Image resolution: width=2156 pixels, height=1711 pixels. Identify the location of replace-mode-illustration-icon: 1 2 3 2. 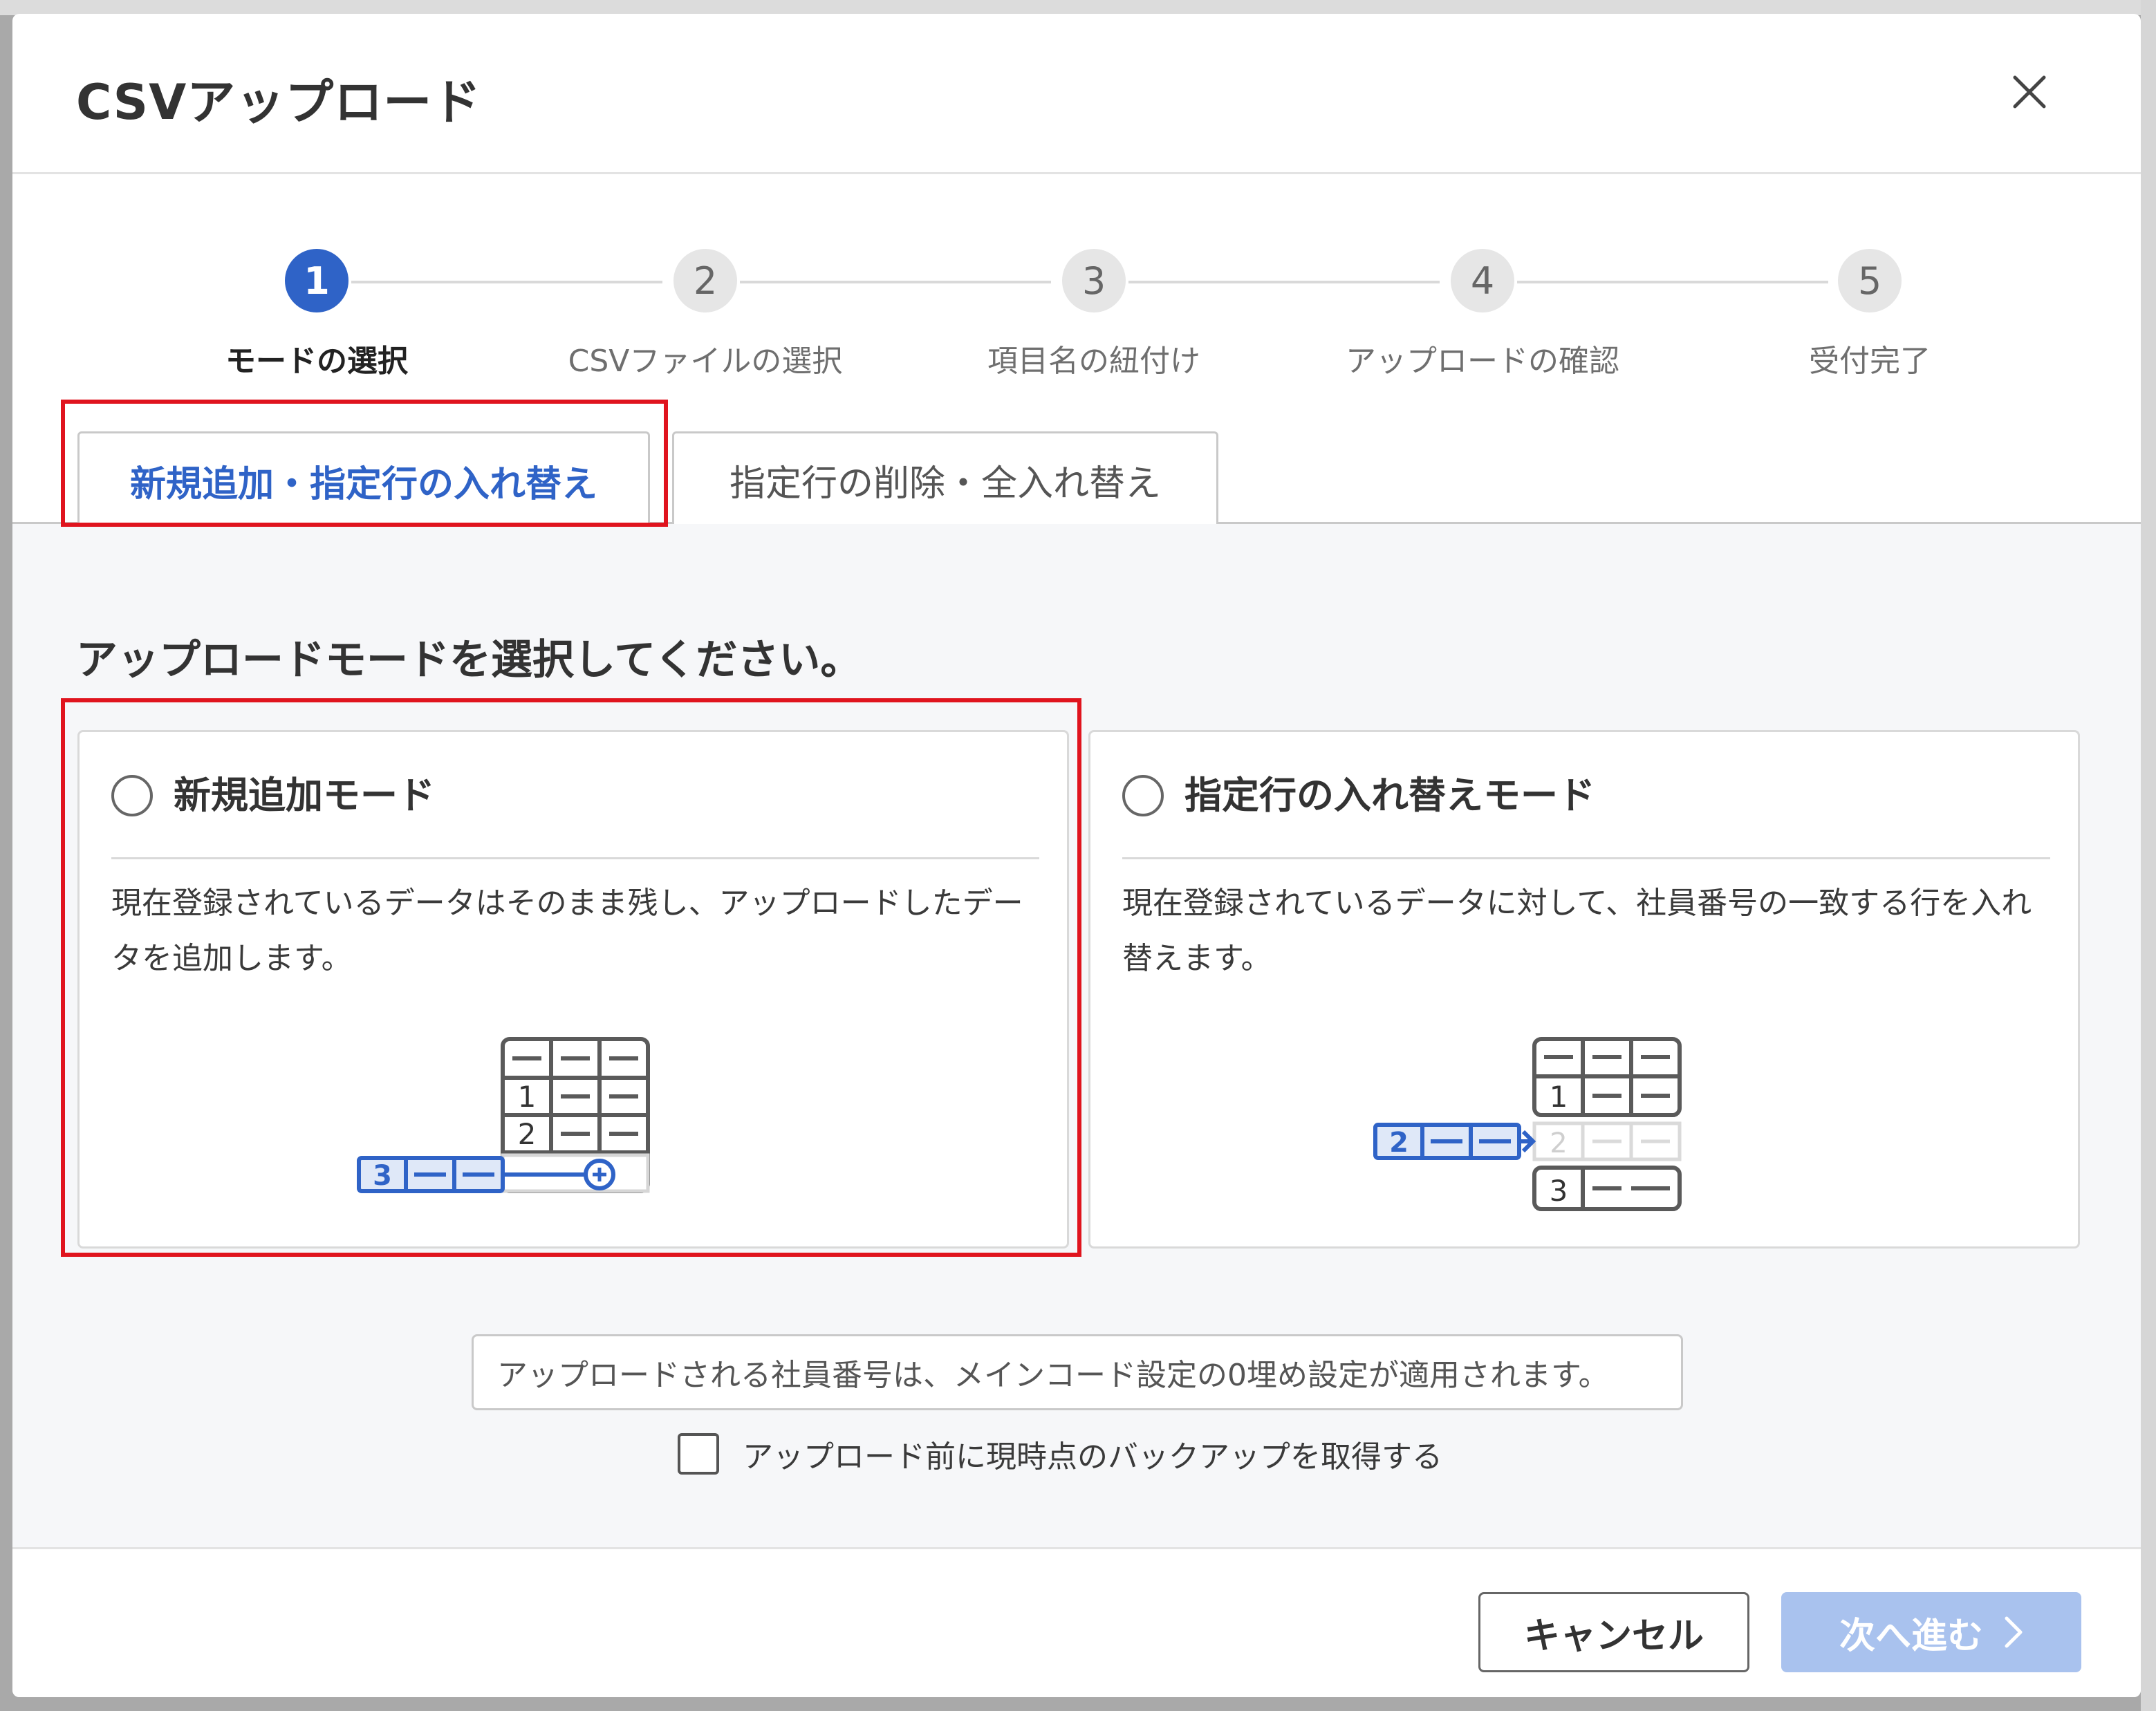
(1527, 1124).